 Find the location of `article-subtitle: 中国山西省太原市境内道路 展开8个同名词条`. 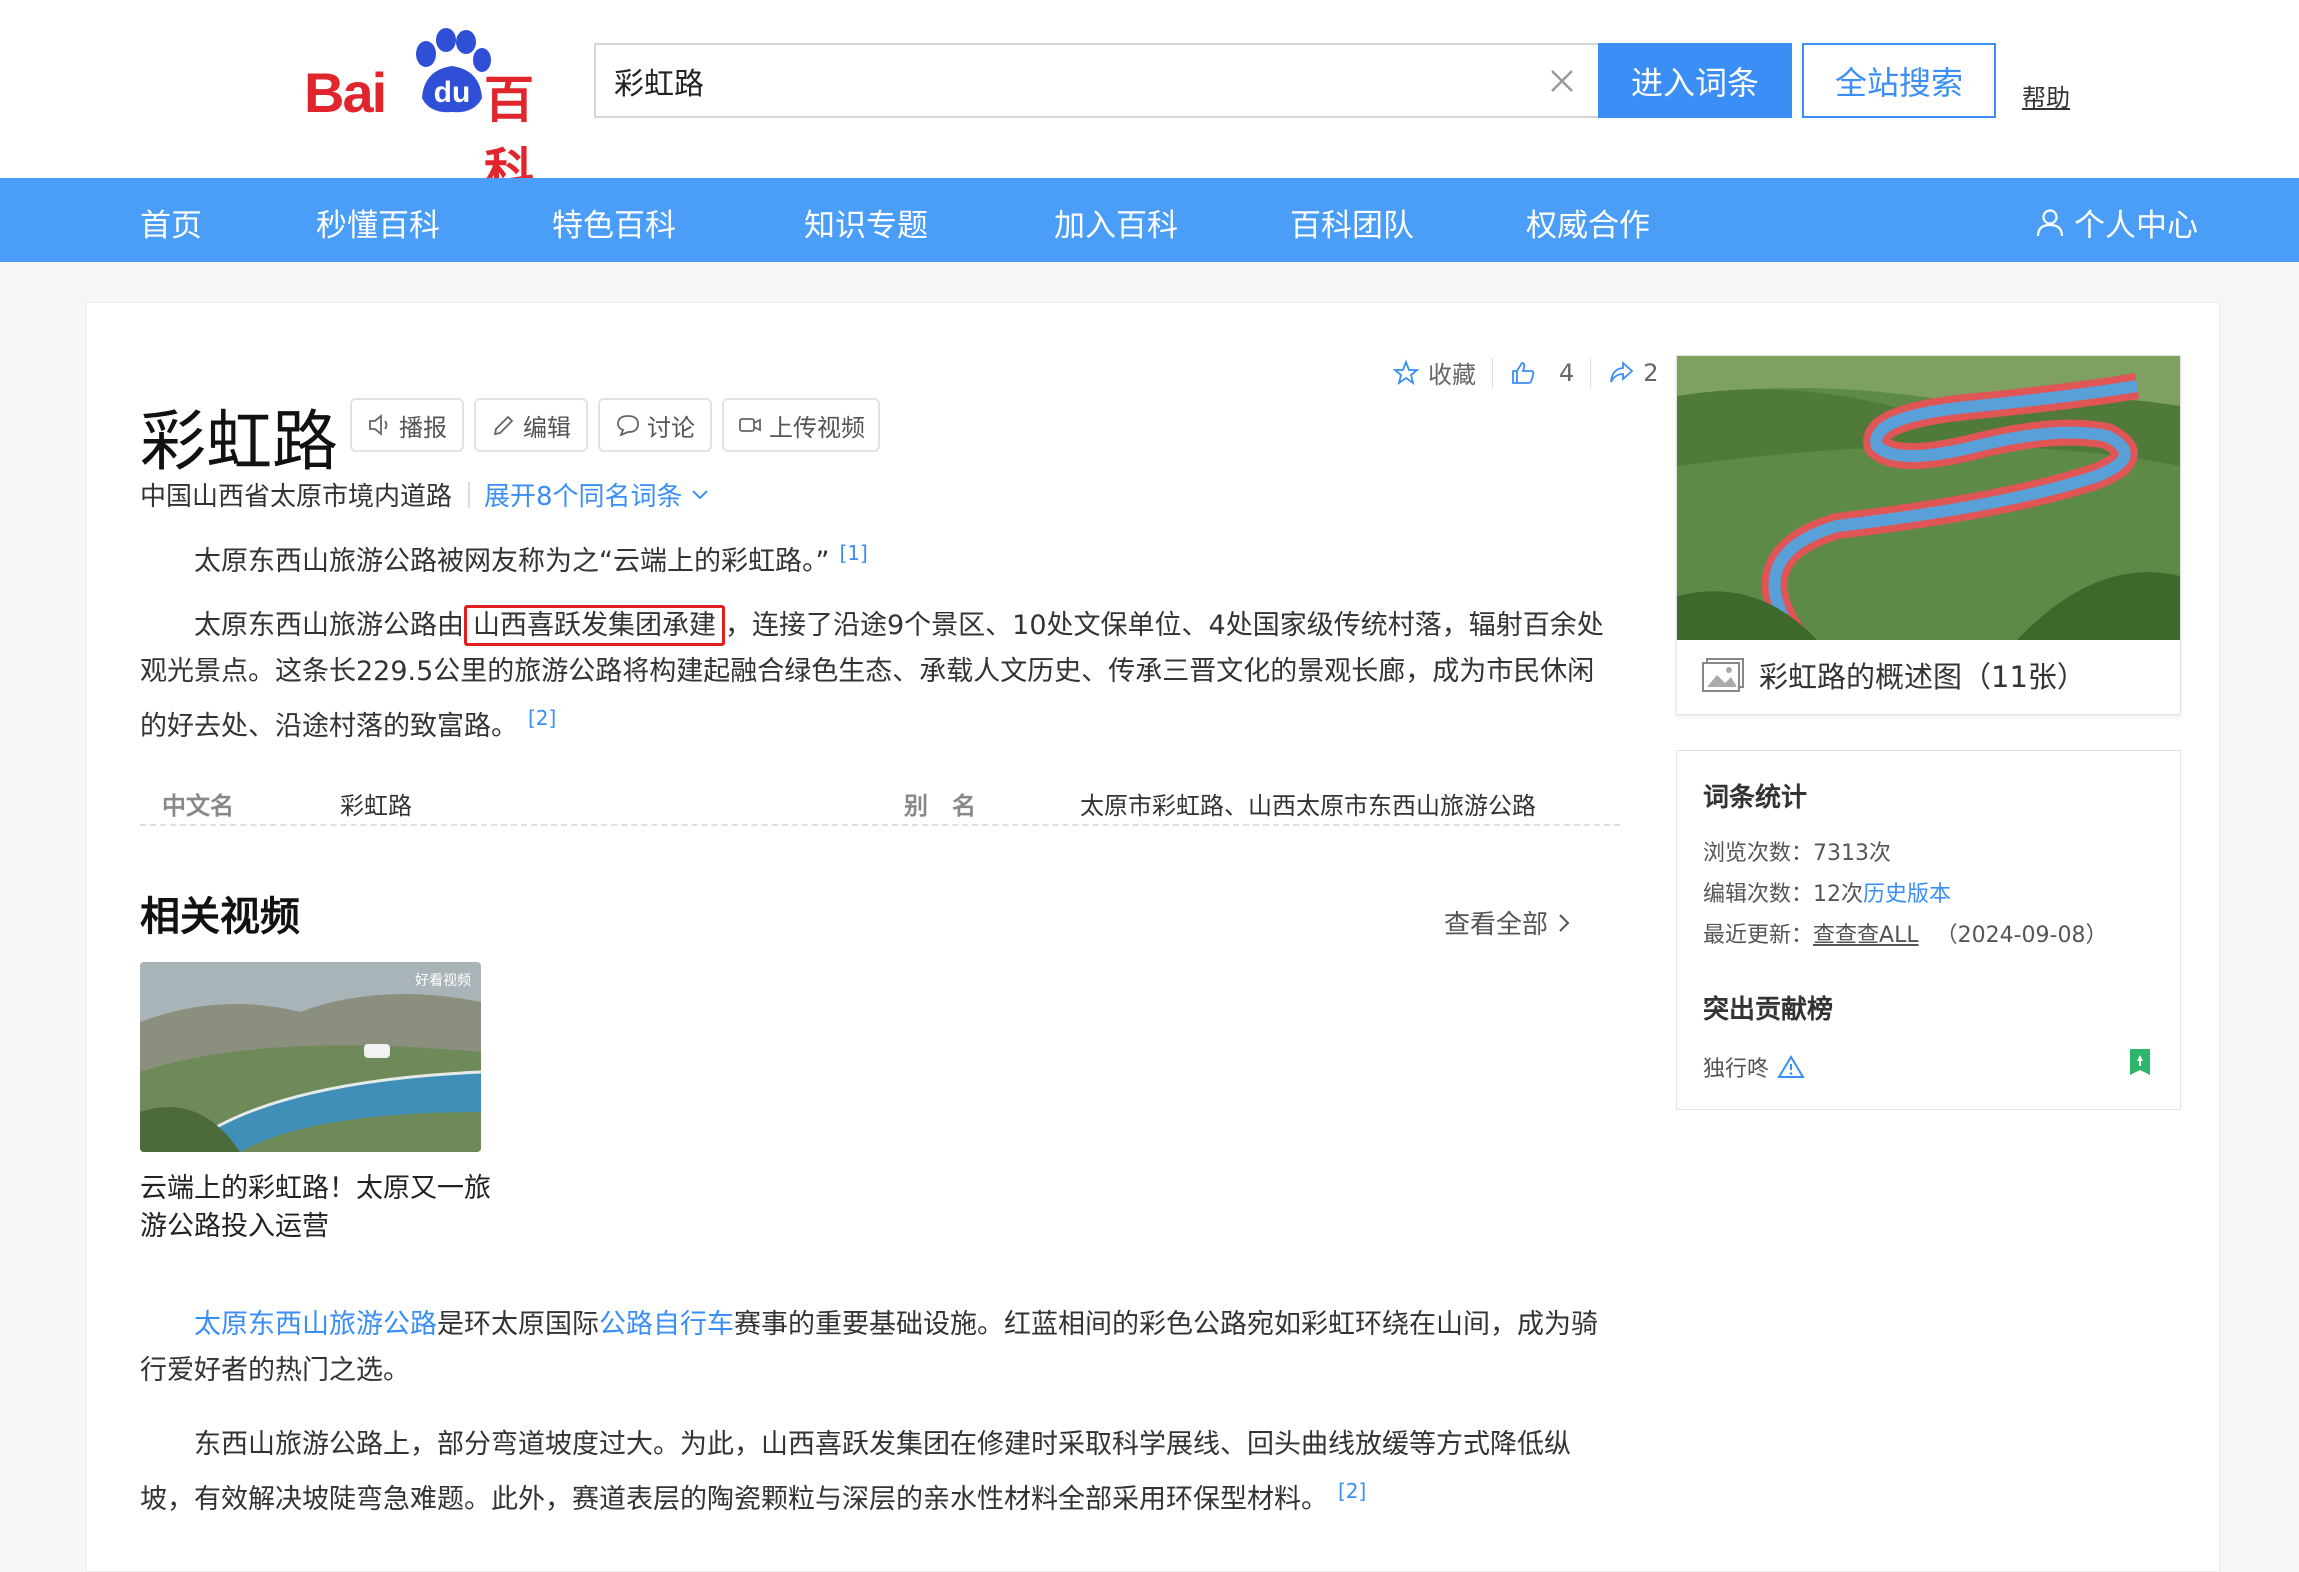

article-subtitle: 中国山西省太原市境内道路 展开8个同名词条 is located at coordinates (424, 494).